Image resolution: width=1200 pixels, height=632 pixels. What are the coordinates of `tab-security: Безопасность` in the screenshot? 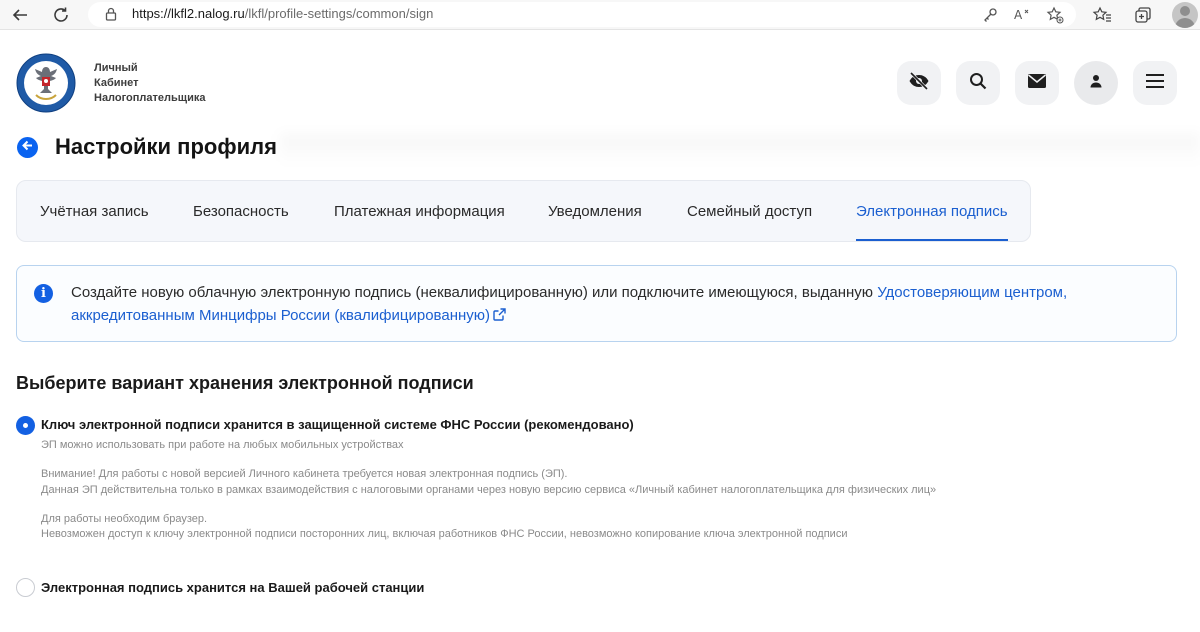 It's located at (241, 211).